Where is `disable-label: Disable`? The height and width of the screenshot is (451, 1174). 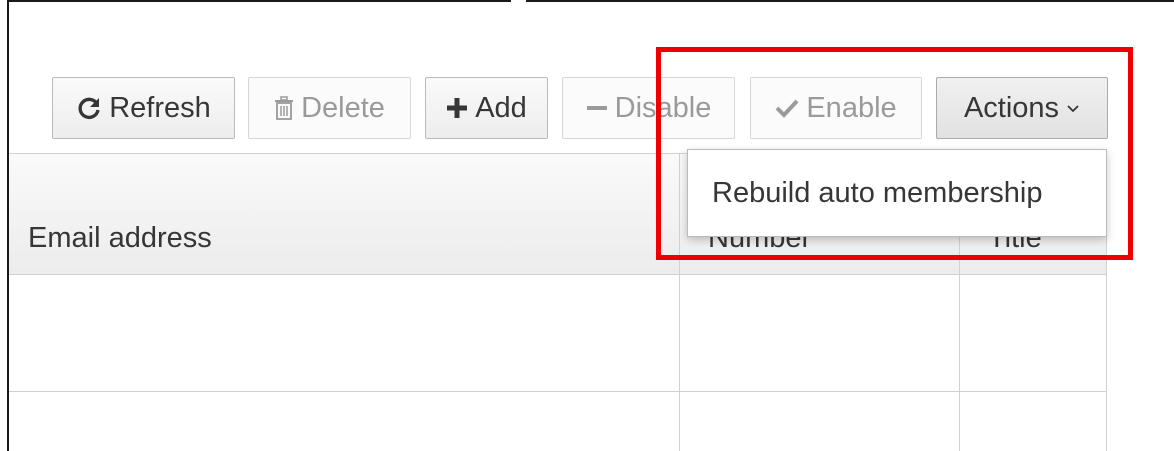
disable-label: Disable is located at coordinates (663, 107).